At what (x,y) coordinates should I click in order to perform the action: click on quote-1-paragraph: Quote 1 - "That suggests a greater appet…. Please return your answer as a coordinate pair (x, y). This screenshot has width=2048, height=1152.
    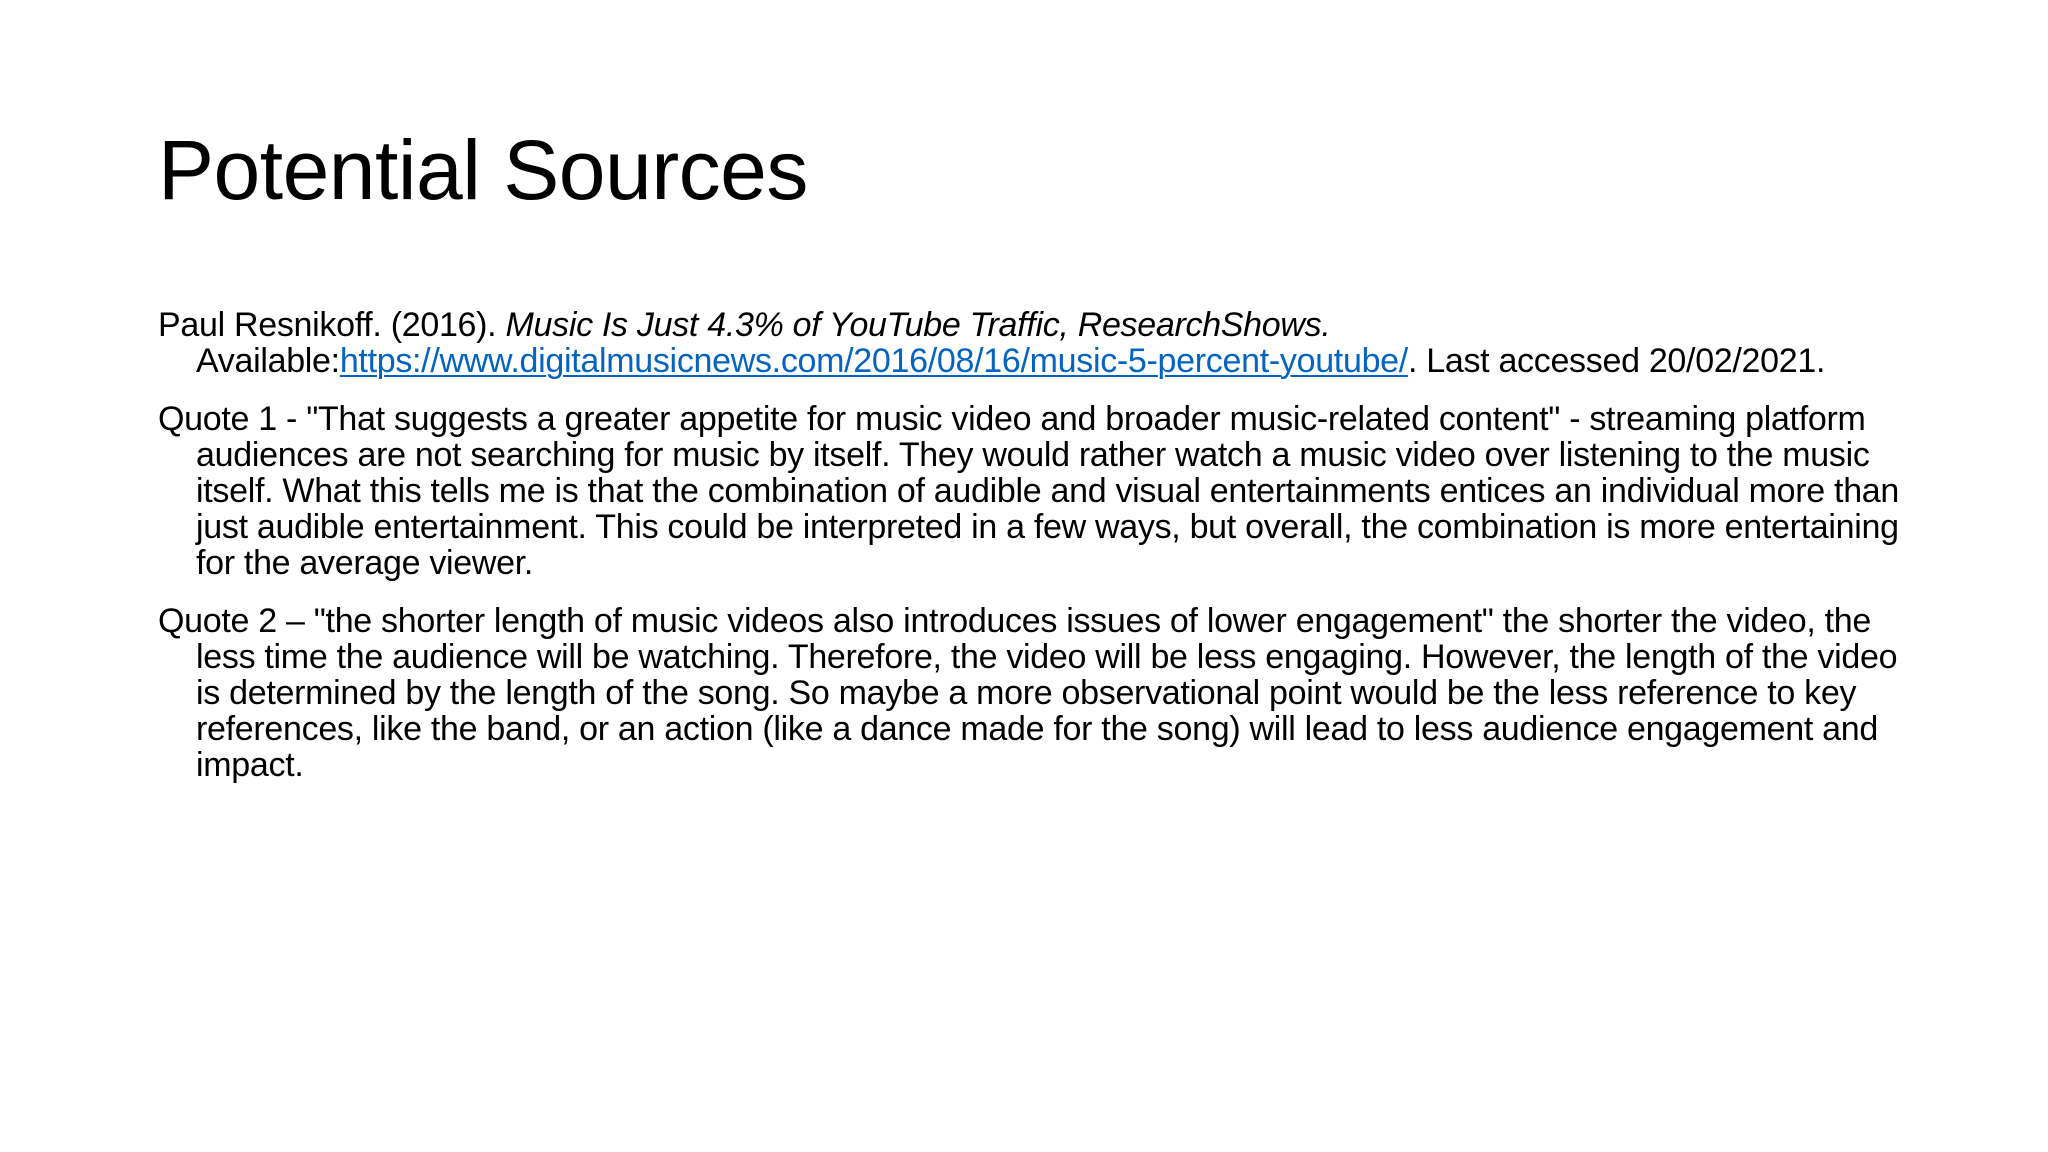
    Looking at the image, I should click on (1029, 491).